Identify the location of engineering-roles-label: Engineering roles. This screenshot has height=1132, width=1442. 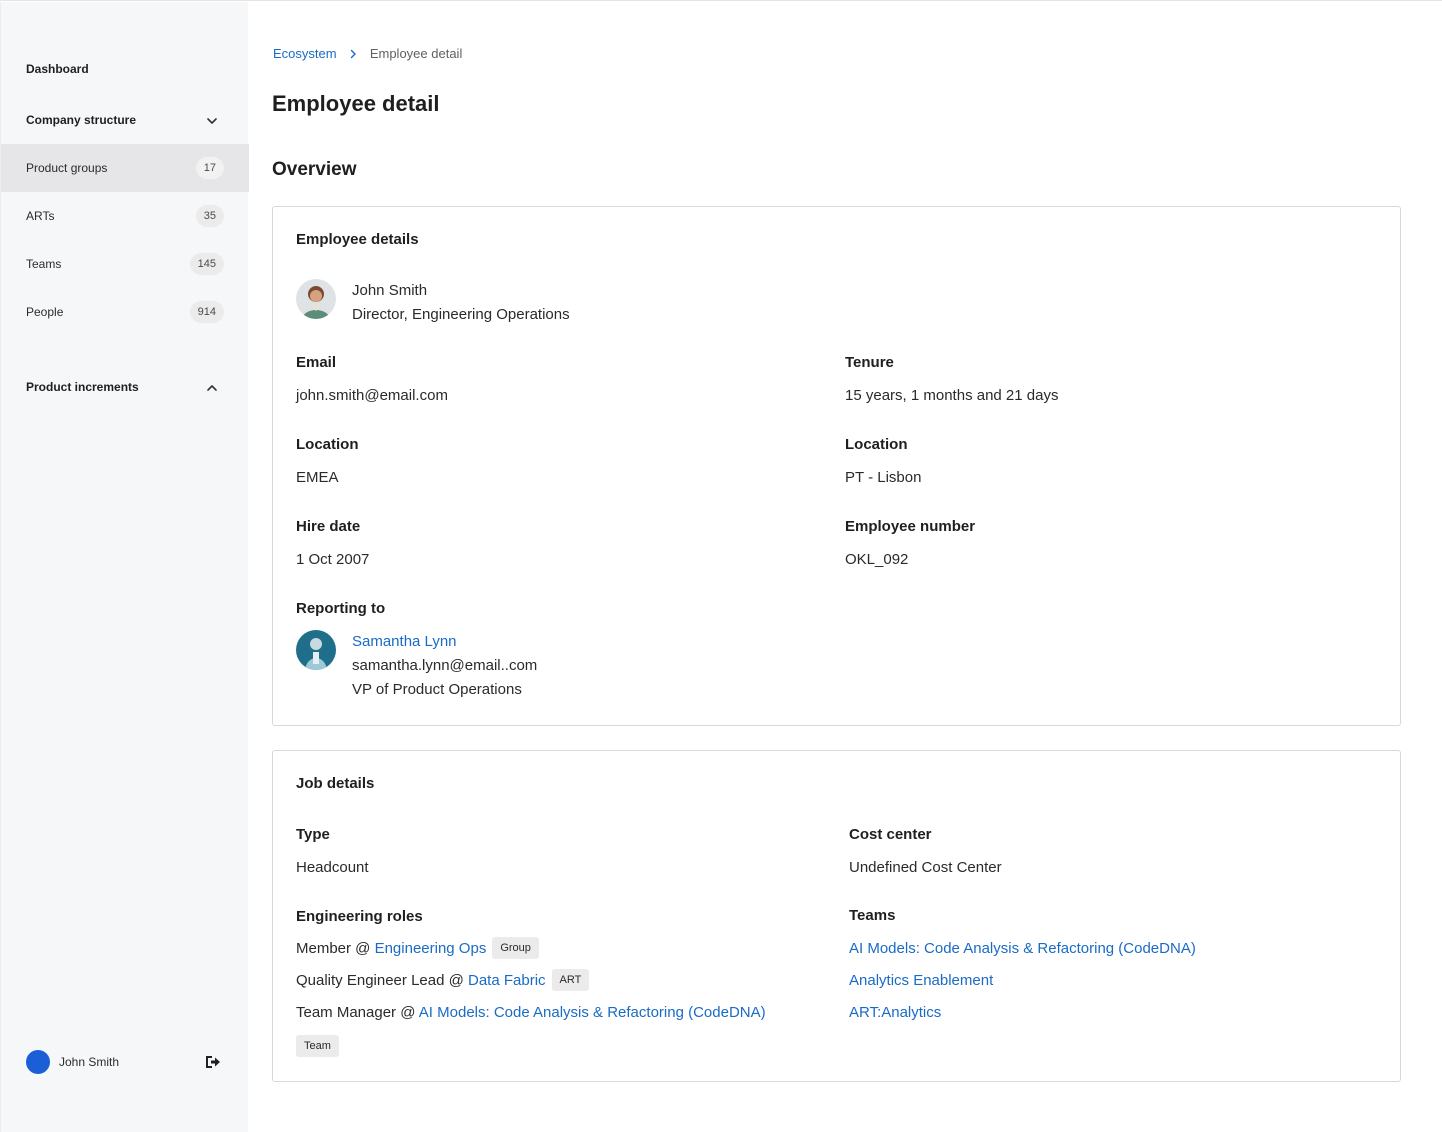
(359, 916).